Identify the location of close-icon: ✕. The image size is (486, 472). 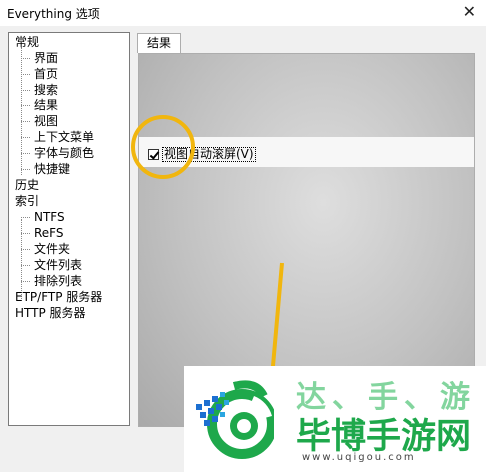
(469, 11).